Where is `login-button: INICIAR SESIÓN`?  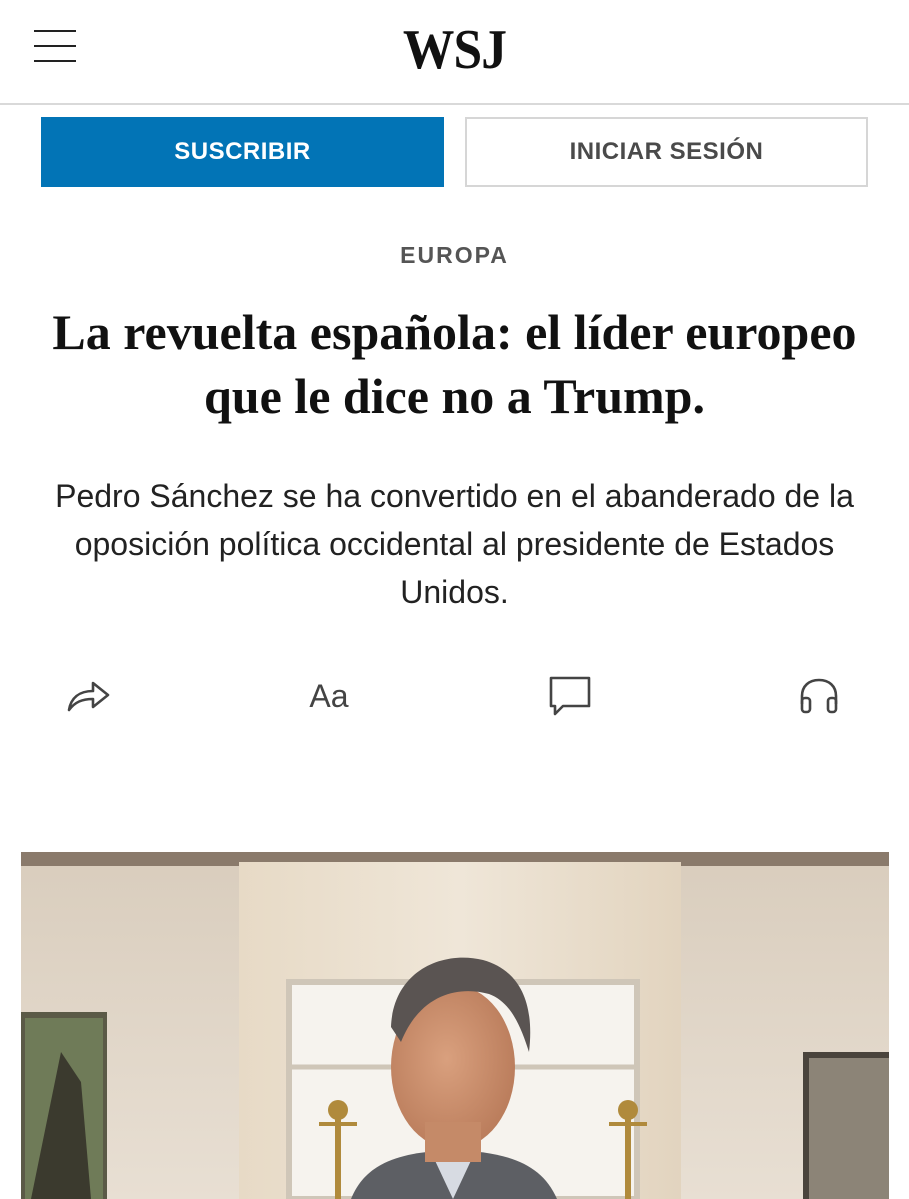
login-button: INICIAR SESIÓN is located at coordinates (666, 152).